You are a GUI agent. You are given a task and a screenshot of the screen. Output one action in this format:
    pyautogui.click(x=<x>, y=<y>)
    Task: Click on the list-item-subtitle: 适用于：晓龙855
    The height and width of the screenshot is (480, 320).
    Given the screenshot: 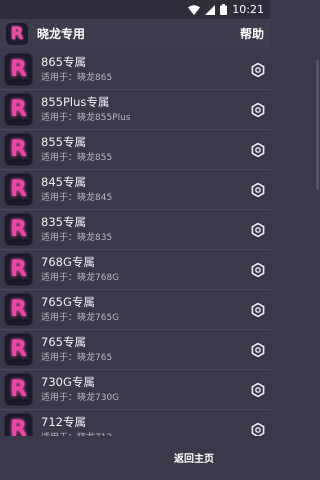 What is the action you would take?
    pyautogui.click(x=77, y=157)
    